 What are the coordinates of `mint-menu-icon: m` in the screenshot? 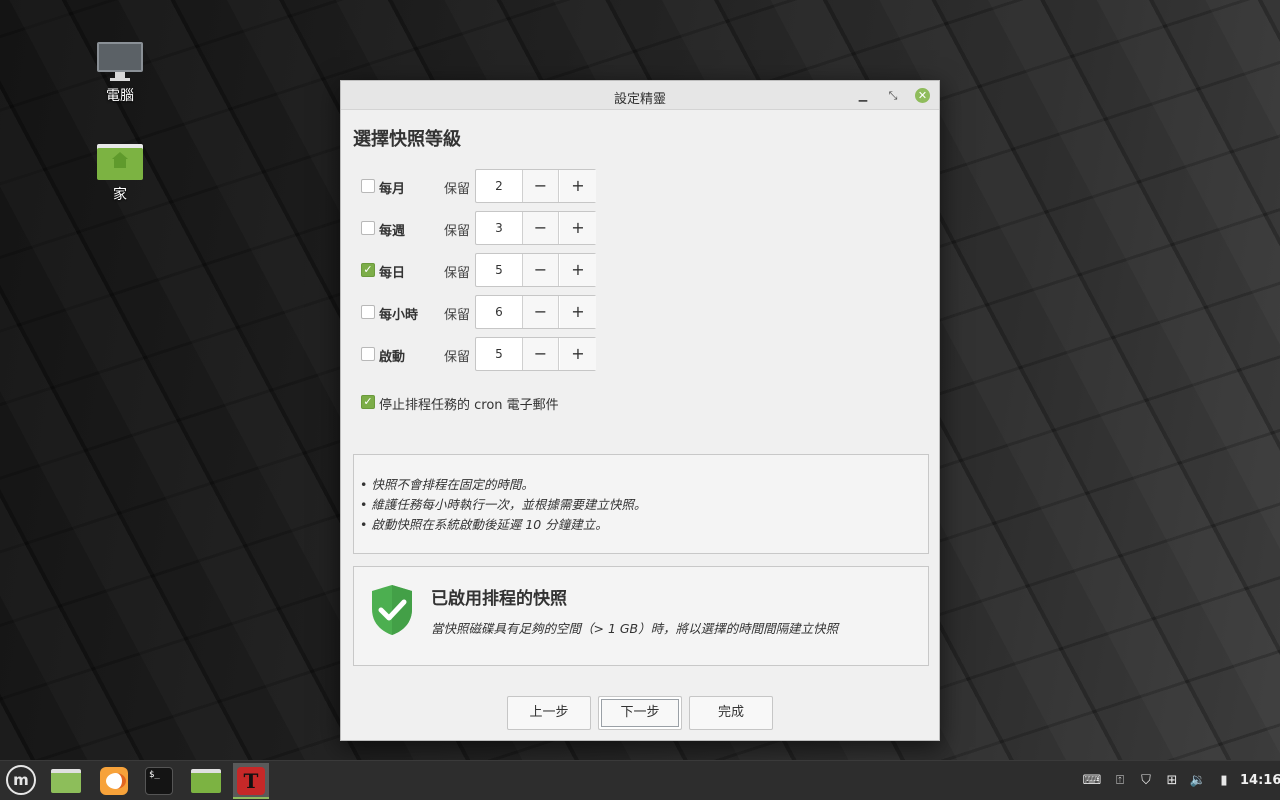 It's located at (21, 780).